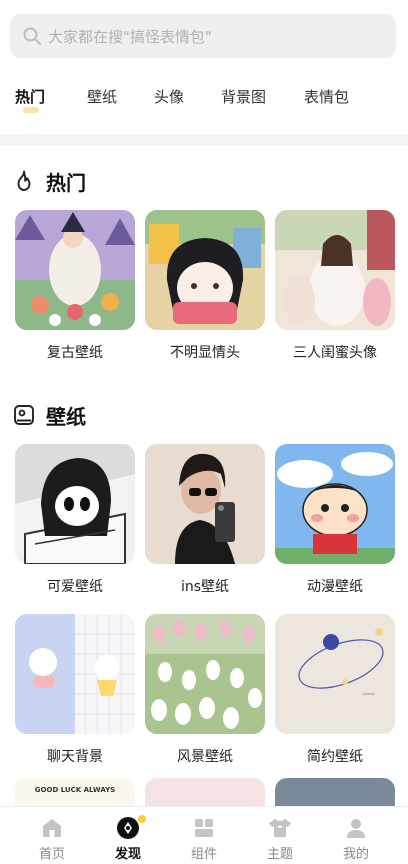  I want to click on card-anime-wallpaper: 动漫壁纸, so click(335, 520).